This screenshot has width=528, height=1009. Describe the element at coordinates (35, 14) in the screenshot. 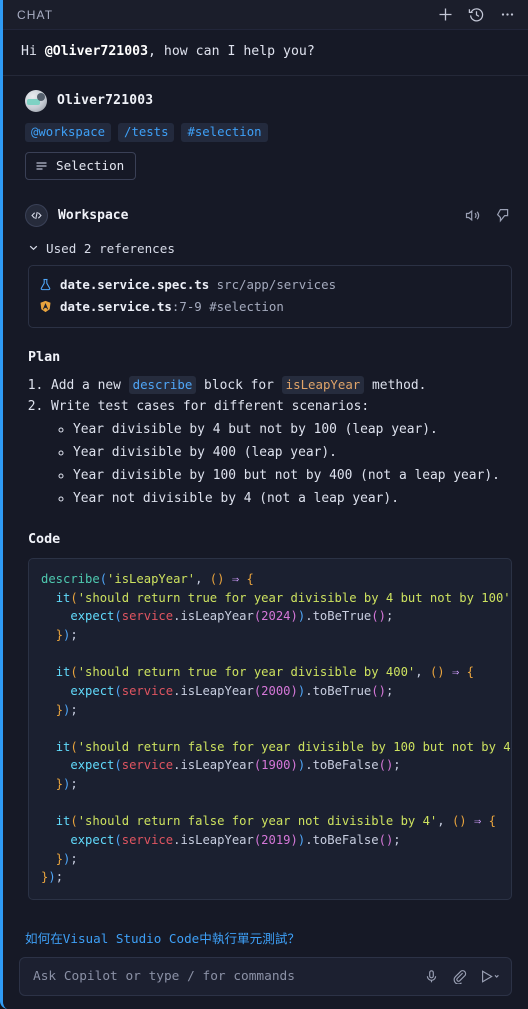

I see `page-title: CHAT` at that location.